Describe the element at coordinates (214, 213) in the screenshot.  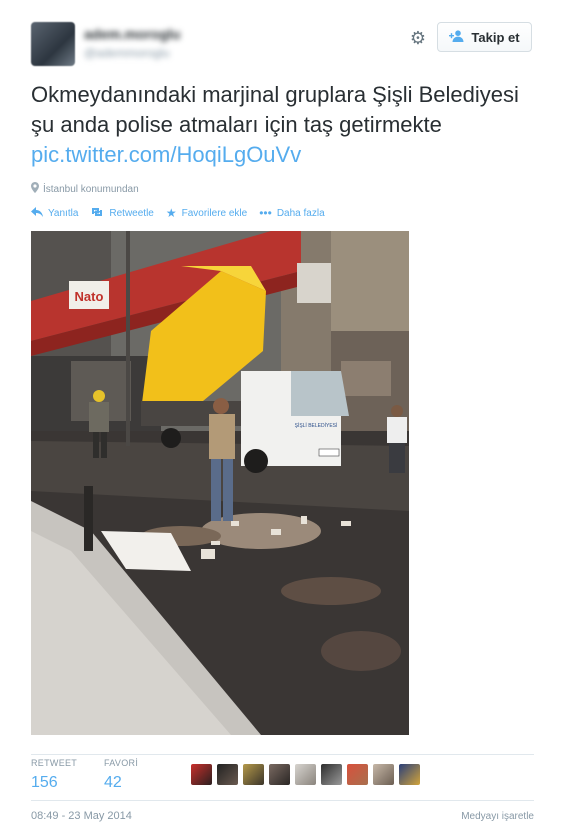
I see `favorite-label: Favorilere ekle` at that location.